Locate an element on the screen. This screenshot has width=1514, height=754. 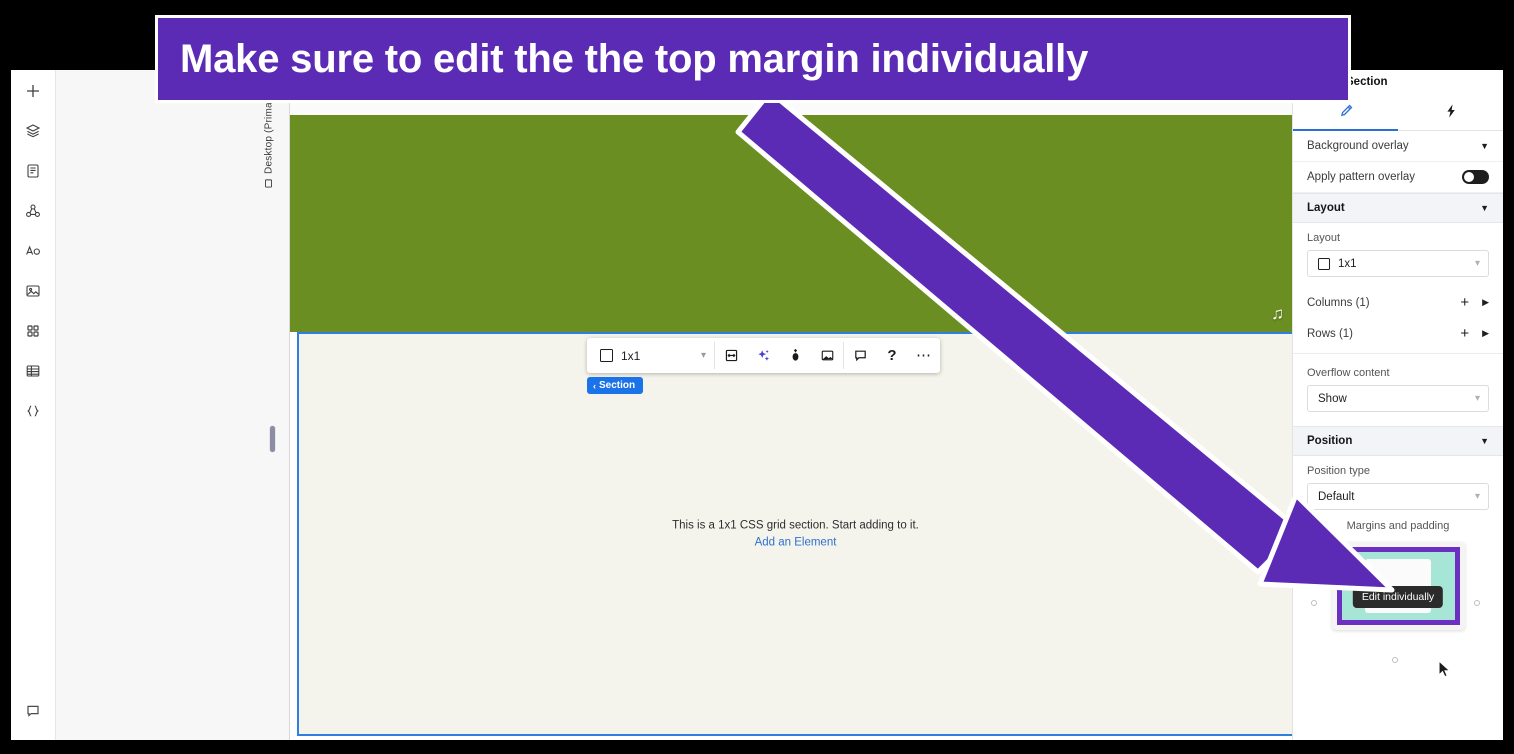
section-breadcrumb-pill: ‹ Section is located at coordinates (615, 385).